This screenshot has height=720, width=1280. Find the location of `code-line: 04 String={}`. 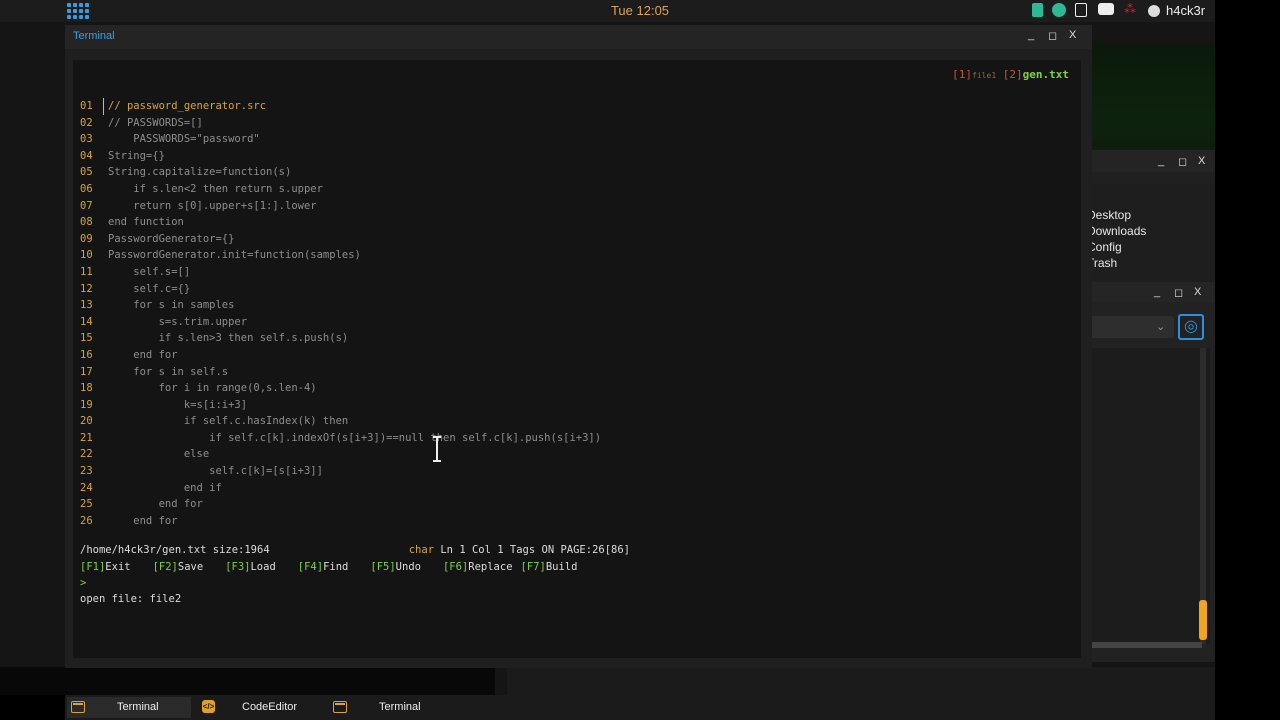

code-line: 04 String={} is located at coordinates (340, 156).